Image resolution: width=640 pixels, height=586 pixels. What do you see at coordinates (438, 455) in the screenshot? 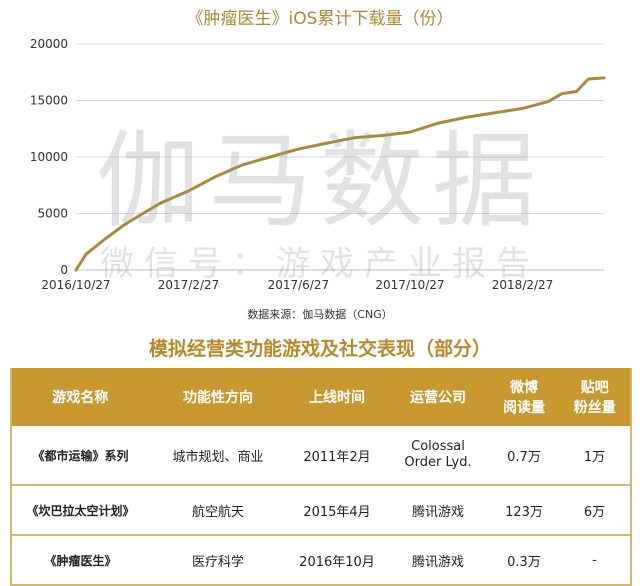
I see `cell-operator: Colossal Order Lyd.` at bounding box center [438, 455].